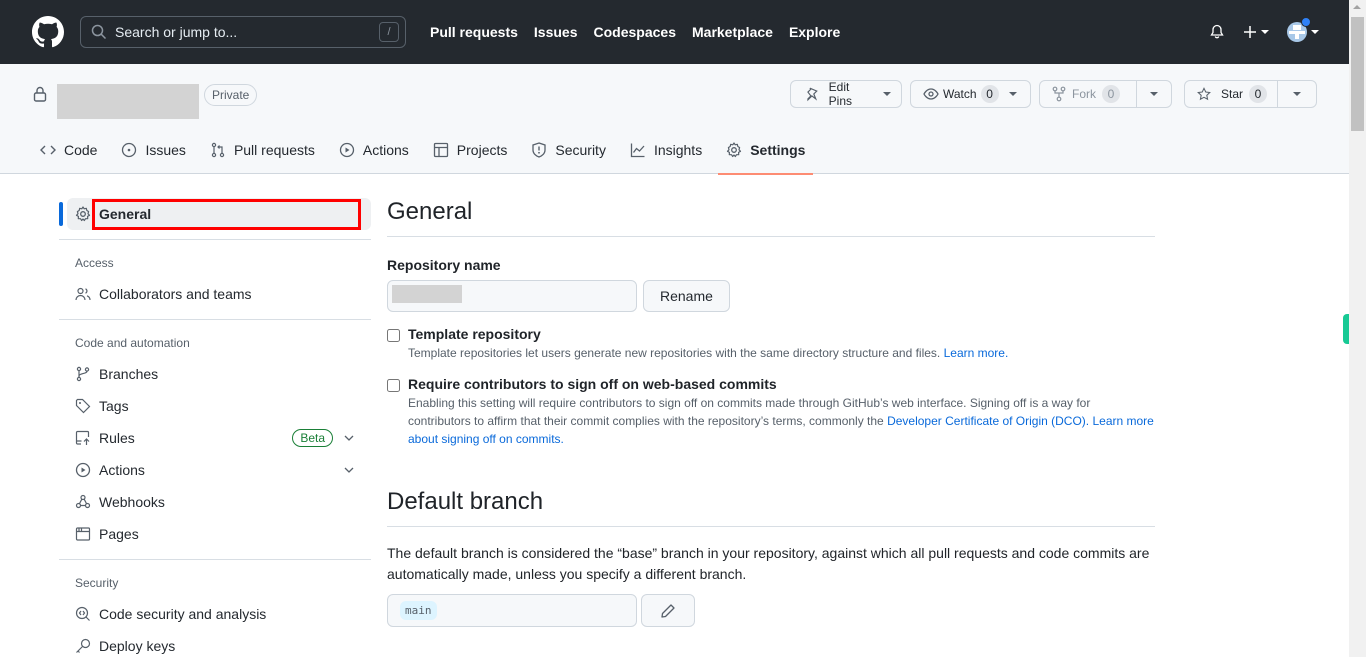 Image resolution: width=1366 pixels, height=657 pixels. I want to click on sidebar-item-label: Rules, so click(117, 438).